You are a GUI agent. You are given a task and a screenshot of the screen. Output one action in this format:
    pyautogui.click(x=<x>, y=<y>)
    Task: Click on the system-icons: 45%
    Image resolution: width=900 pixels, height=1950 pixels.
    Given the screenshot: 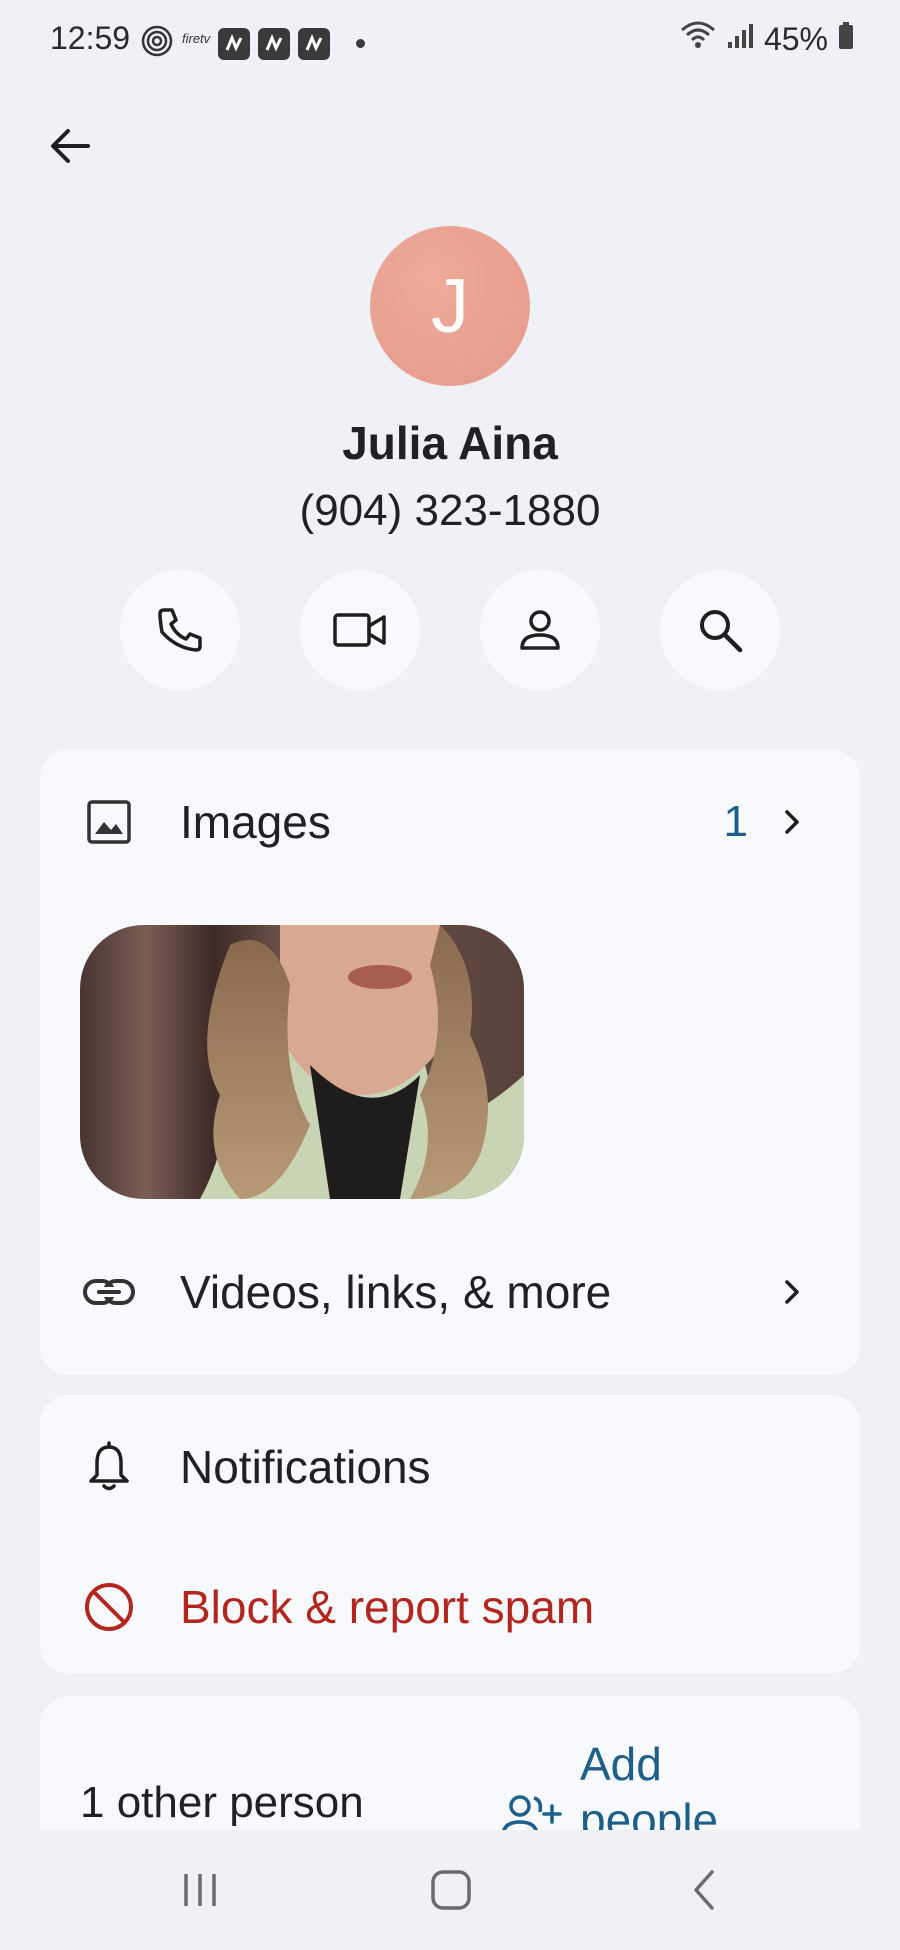 What is the action you would take?
    pyautogui.click(x=767, y=39)
    